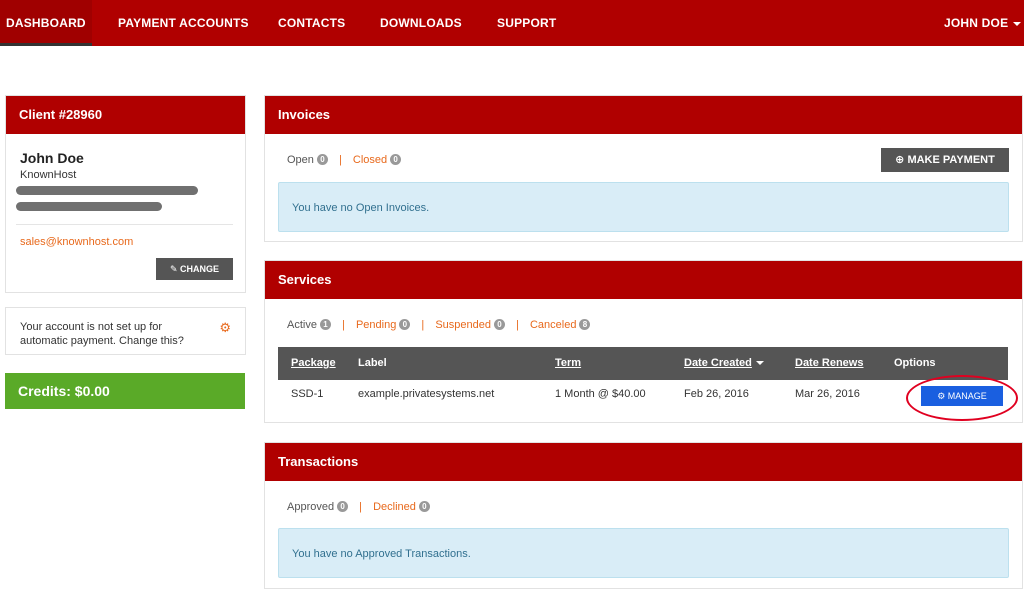 This screenshot has width=1024, height=589. Describe the element at coordinates (125, 115) in the screenshot. I see `client-panel-title: Client #28960` at that location.